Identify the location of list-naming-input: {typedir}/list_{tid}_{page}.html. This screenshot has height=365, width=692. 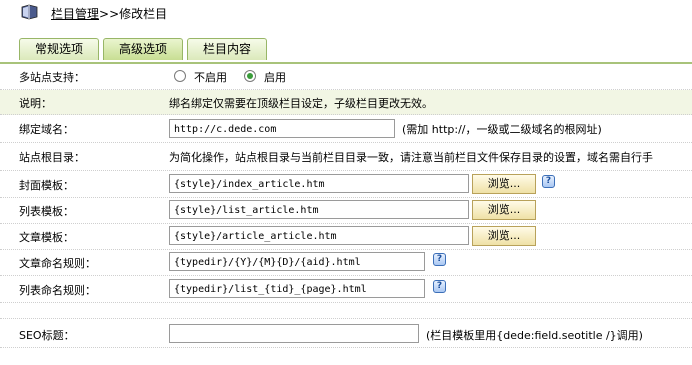
(297, 288).